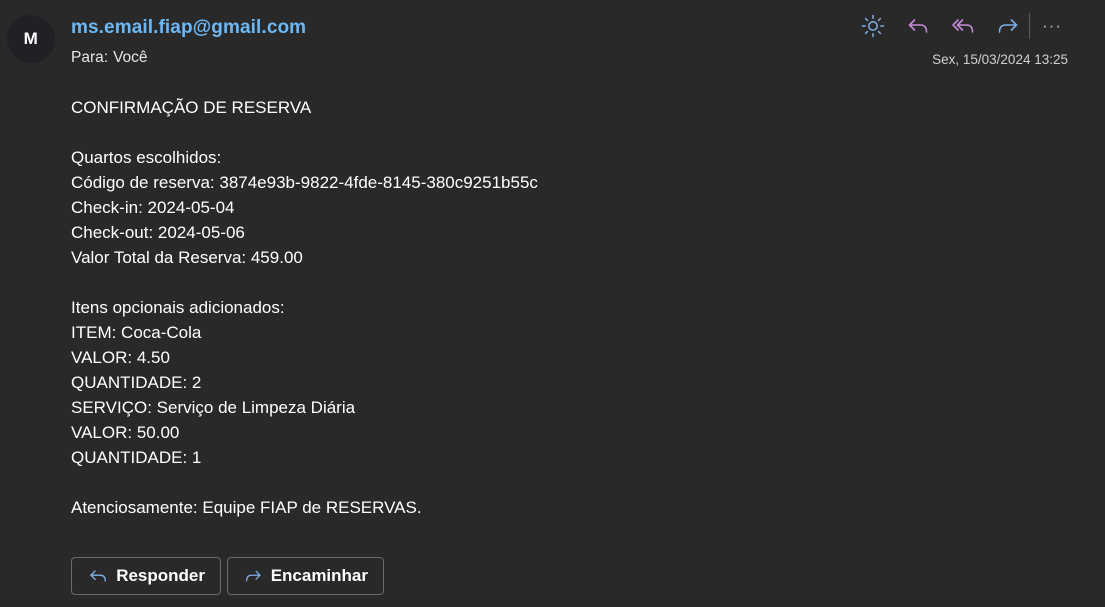  Describe the element at coordinates (120, 357) in the screenshot. I see `message-line: VALOR: 4.50` at that location.